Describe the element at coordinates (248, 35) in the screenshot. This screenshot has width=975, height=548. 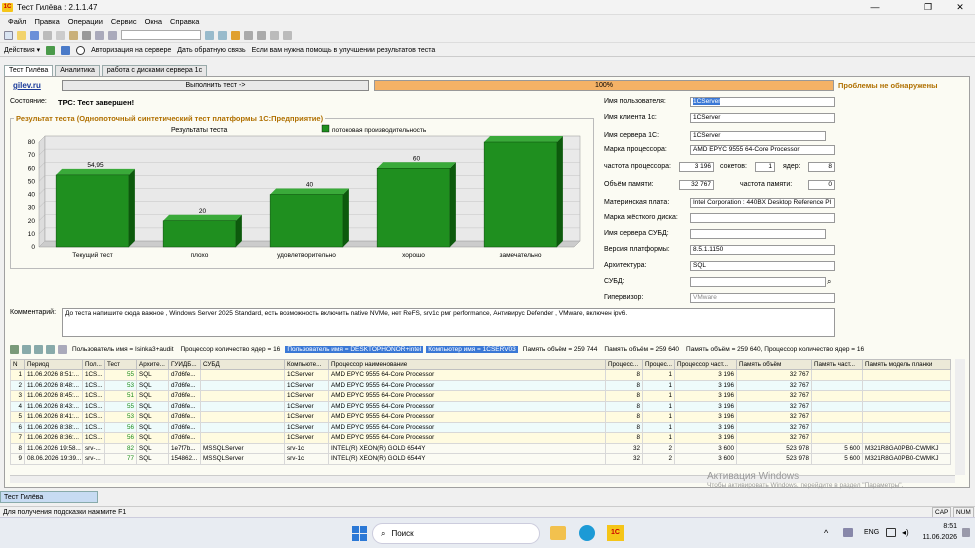
I see `calendar-icon` at that location.